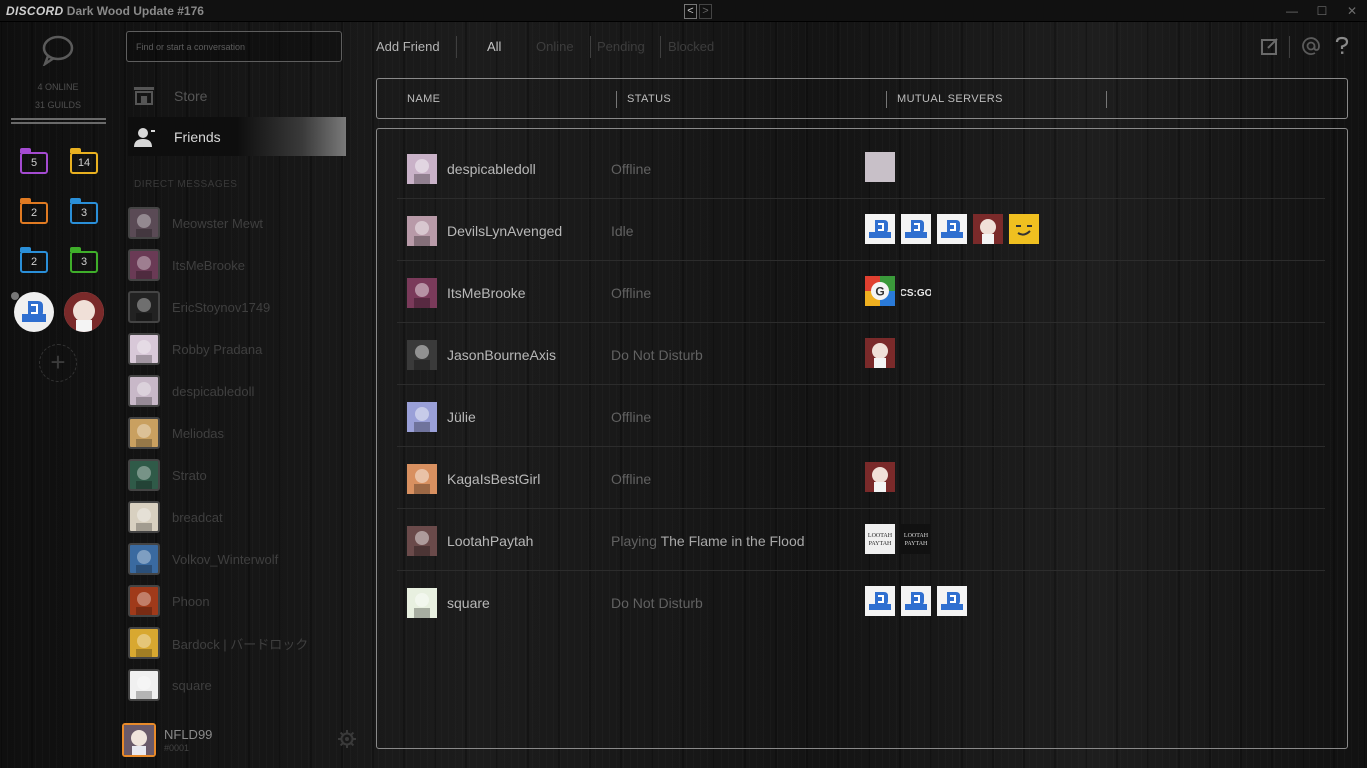 This screenshot has height=768, width=1367. I want to click on mutual-server-icon: CS:GO, so click(916, 291).